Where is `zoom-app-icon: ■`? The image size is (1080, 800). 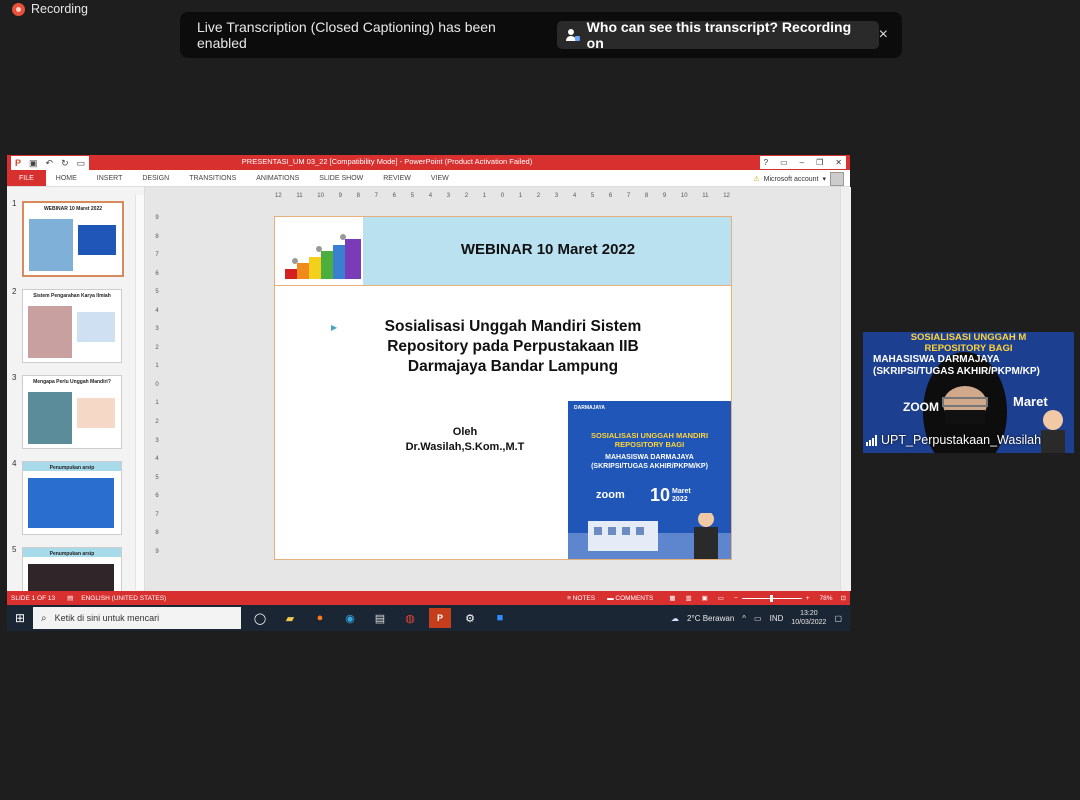 zoom-app-icon: ■ is located at coordinates (500, 618).